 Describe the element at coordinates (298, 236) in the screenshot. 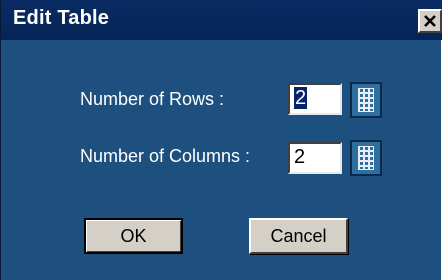

I see `cancel-button: Cancel` at that location.